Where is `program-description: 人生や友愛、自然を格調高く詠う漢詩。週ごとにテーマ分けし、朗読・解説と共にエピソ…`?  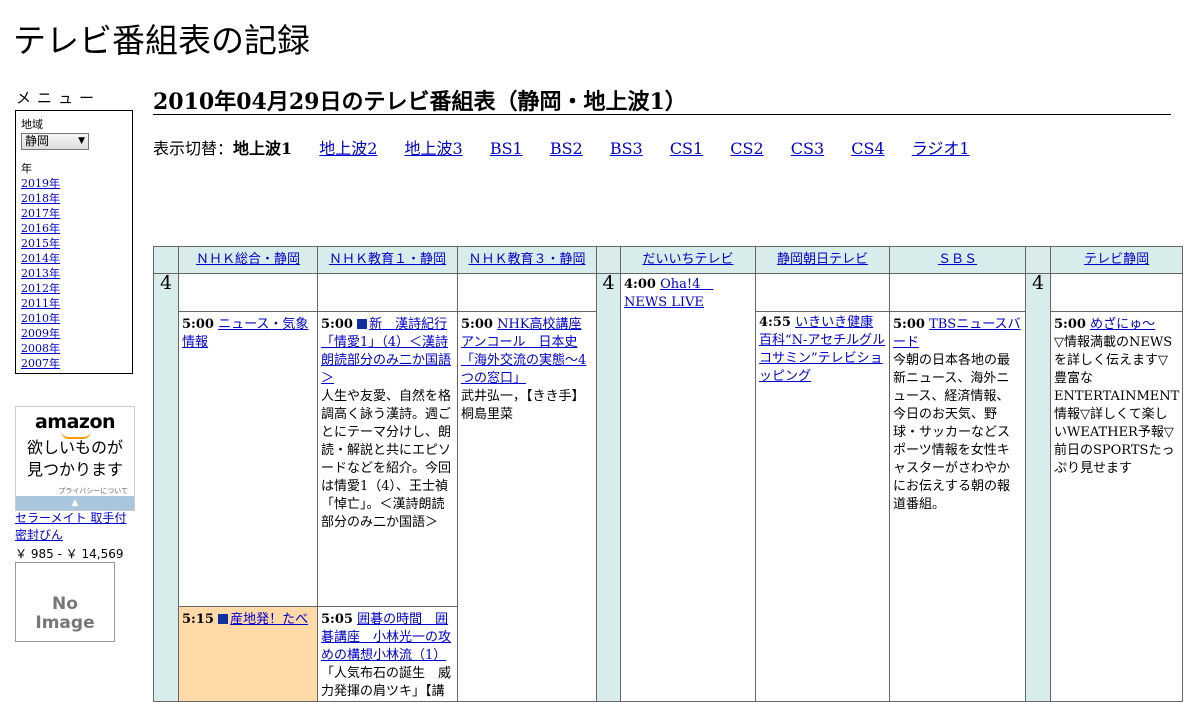 program-description: 人生や友愛、自然を格調高く詠う漢詩。週ごとにテーマ分けし、朗読・解説と共にエピソ… is located at coordinates (386, 459).